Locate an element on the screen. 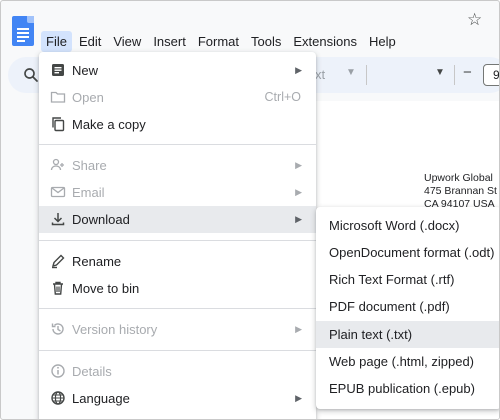  menu-item-move-to-bin: Move to bin is located at coordinates (177, 288).